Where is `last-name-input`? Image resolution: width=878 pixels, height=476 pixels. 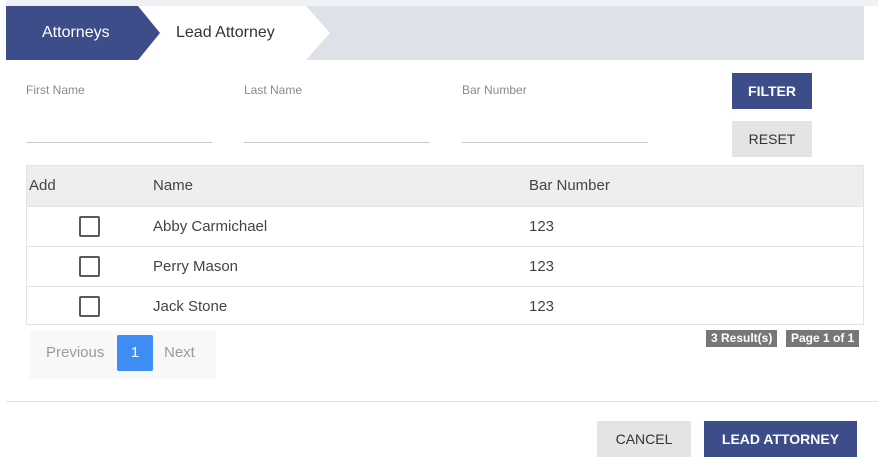 last-name-input is located at coordinates (337, 131).